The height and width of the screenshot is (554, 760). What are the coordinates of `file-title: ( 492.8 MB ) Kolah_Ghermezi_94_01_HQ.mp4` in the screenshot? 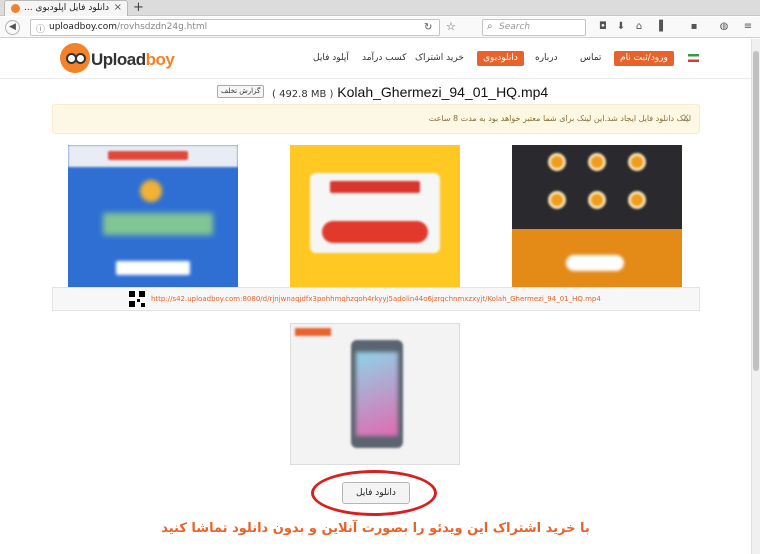 It's located at (410, 92).